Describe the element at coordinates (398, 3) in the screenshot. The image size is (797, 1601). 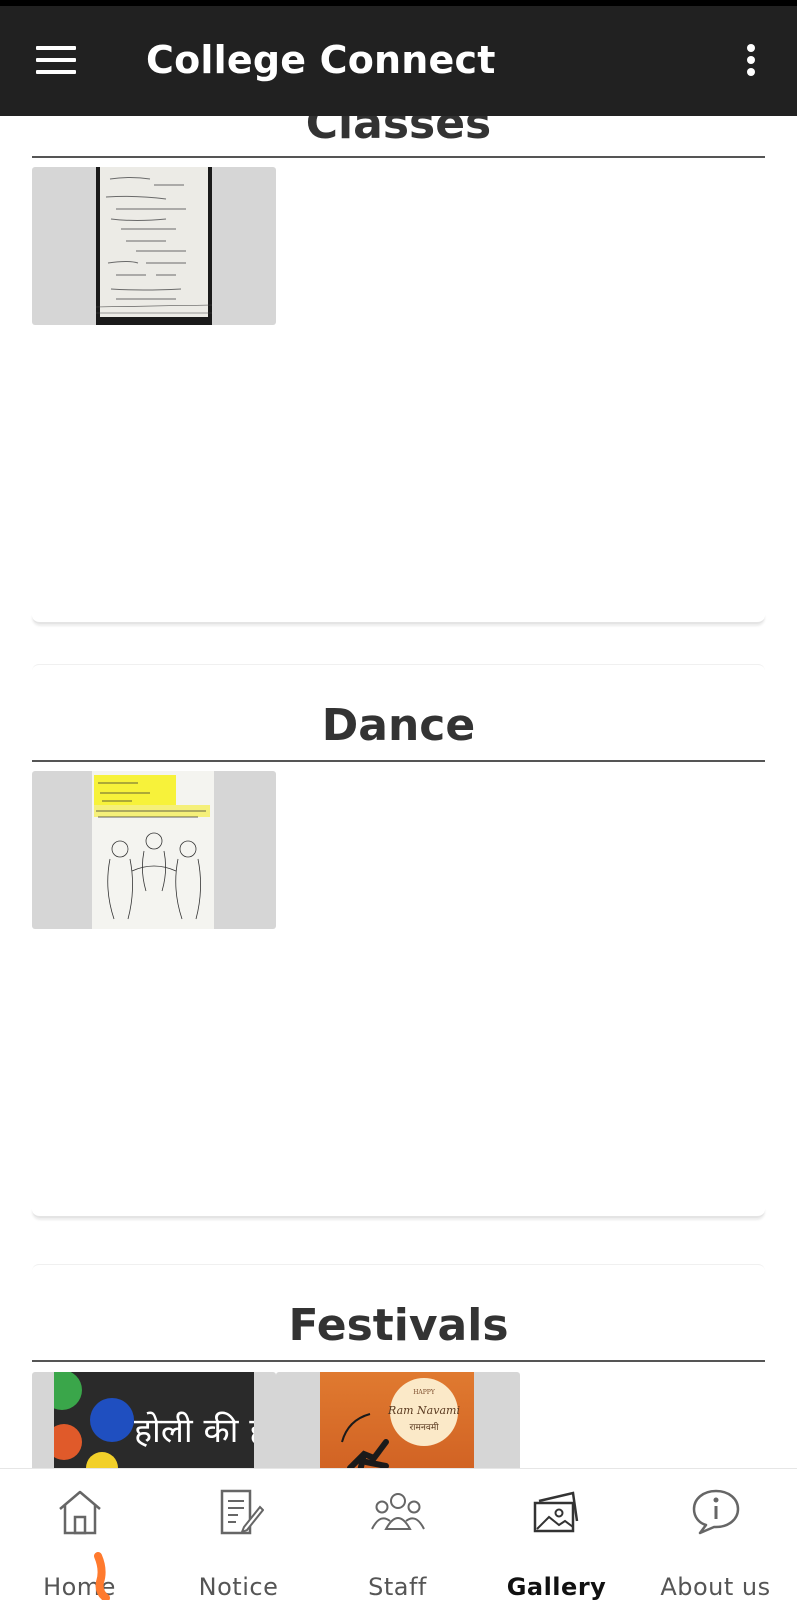
I see `status-strip` at that location.